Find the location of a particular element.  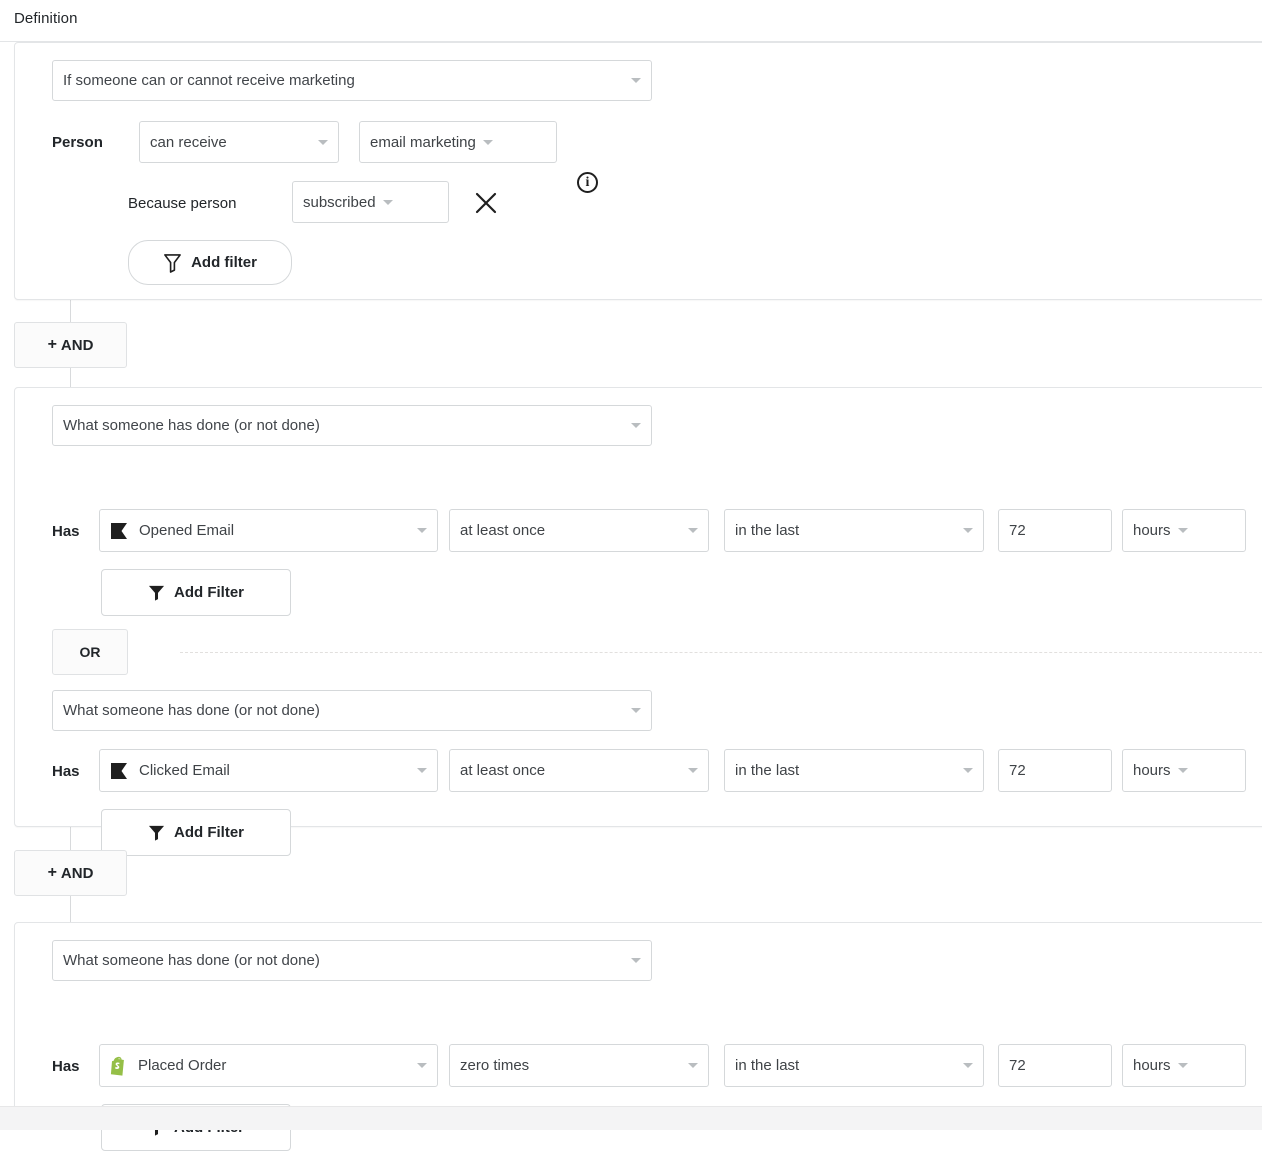

metric-select-2b: Clicked Email is located at coordinates (268, 770).